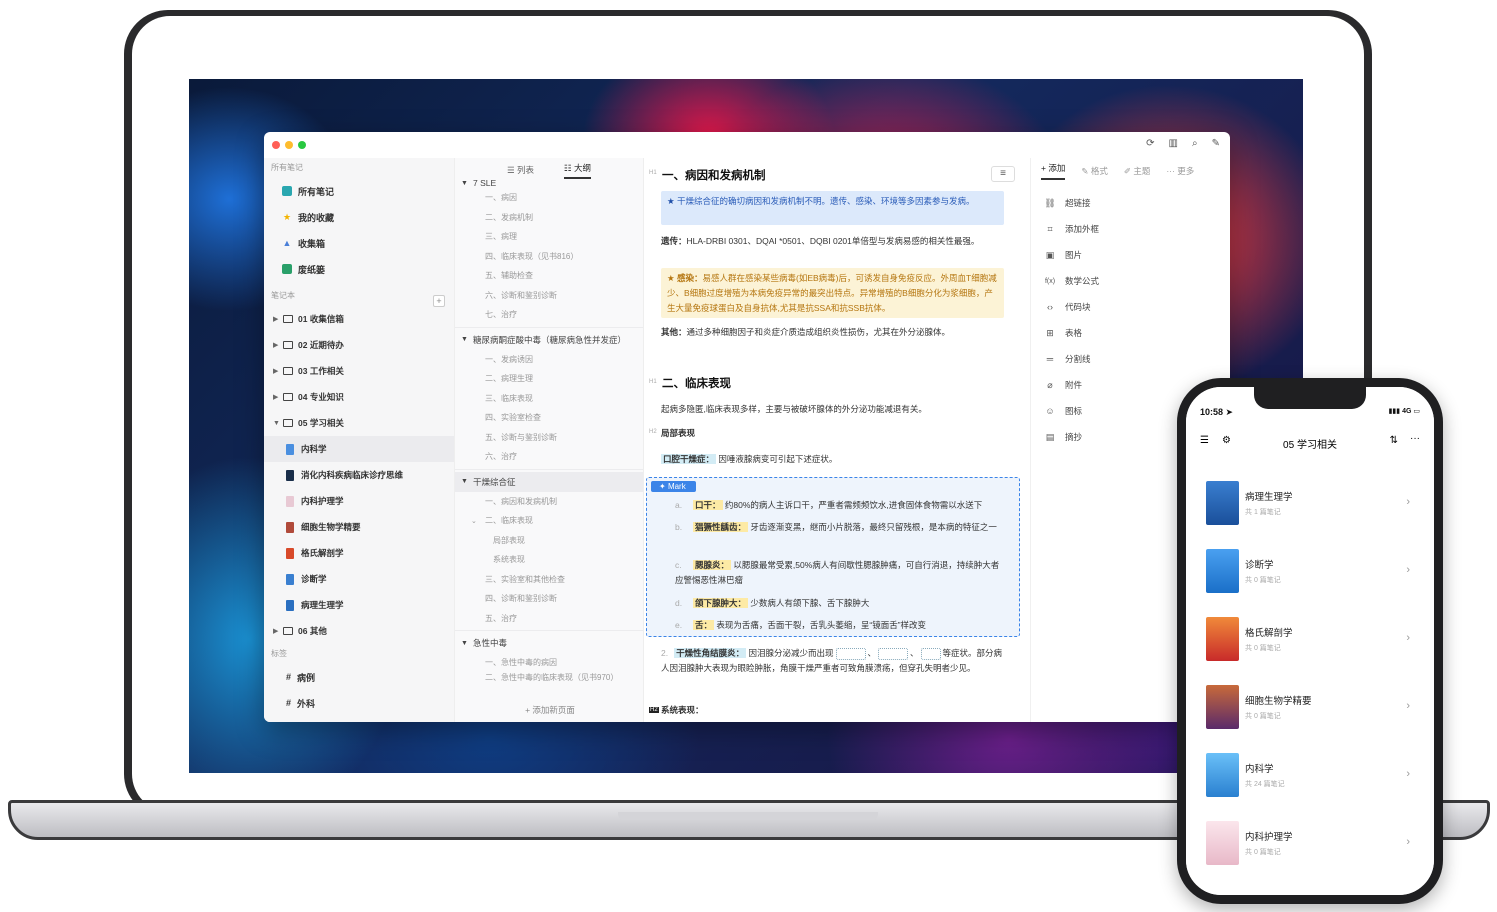  I want to click on outline-item: 六、治疗, so click(549, 457).